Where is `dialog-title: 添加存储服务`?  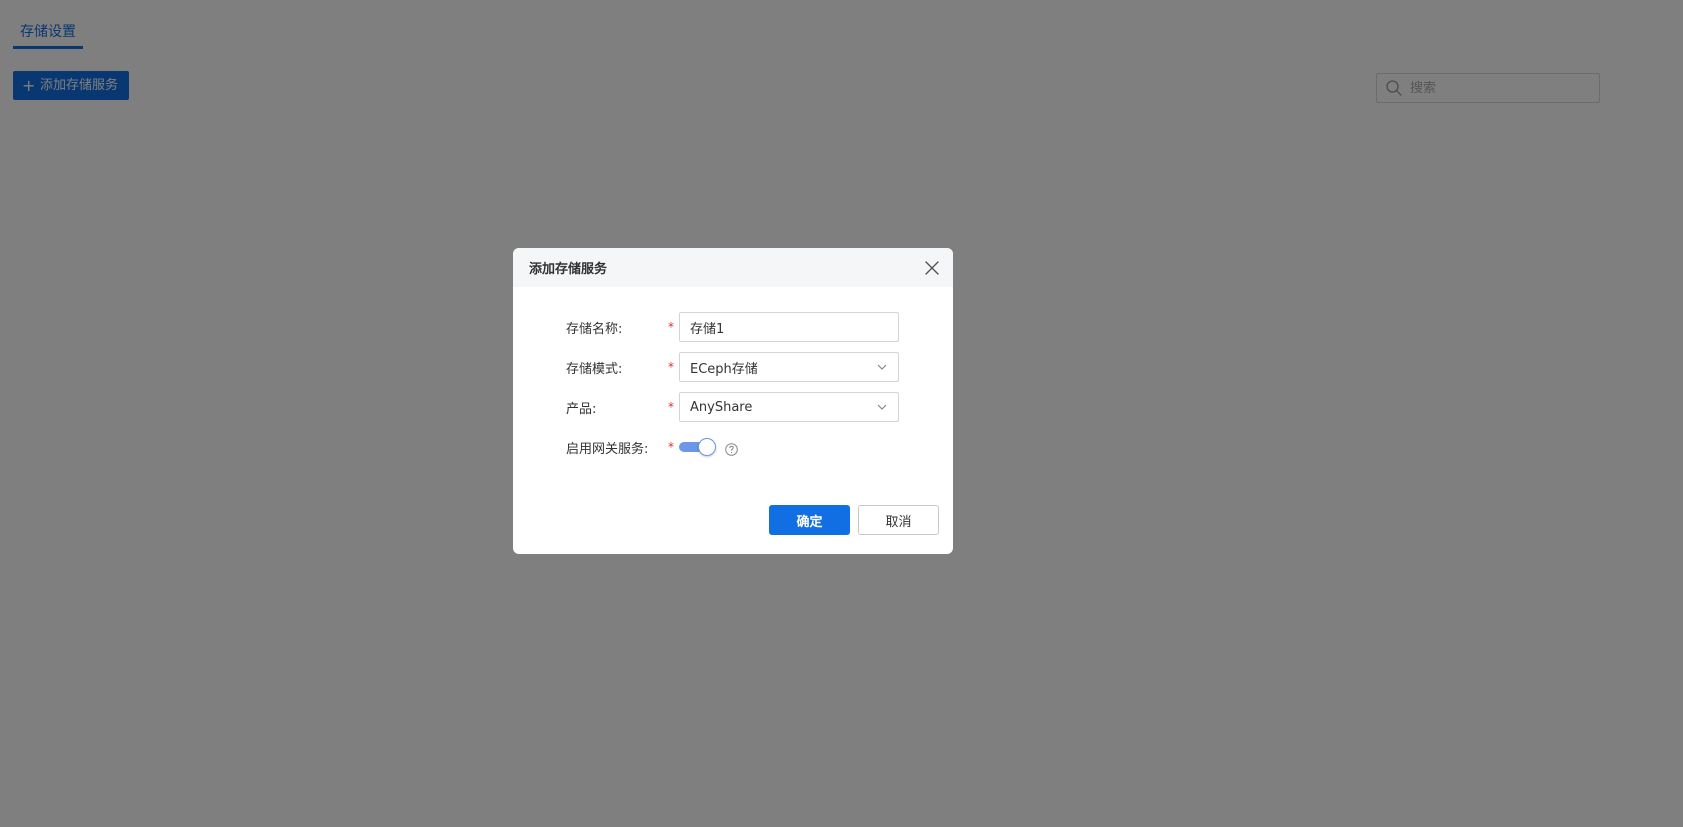 dialog-title: 添加存储服务 is located at coordinates (568, 269).